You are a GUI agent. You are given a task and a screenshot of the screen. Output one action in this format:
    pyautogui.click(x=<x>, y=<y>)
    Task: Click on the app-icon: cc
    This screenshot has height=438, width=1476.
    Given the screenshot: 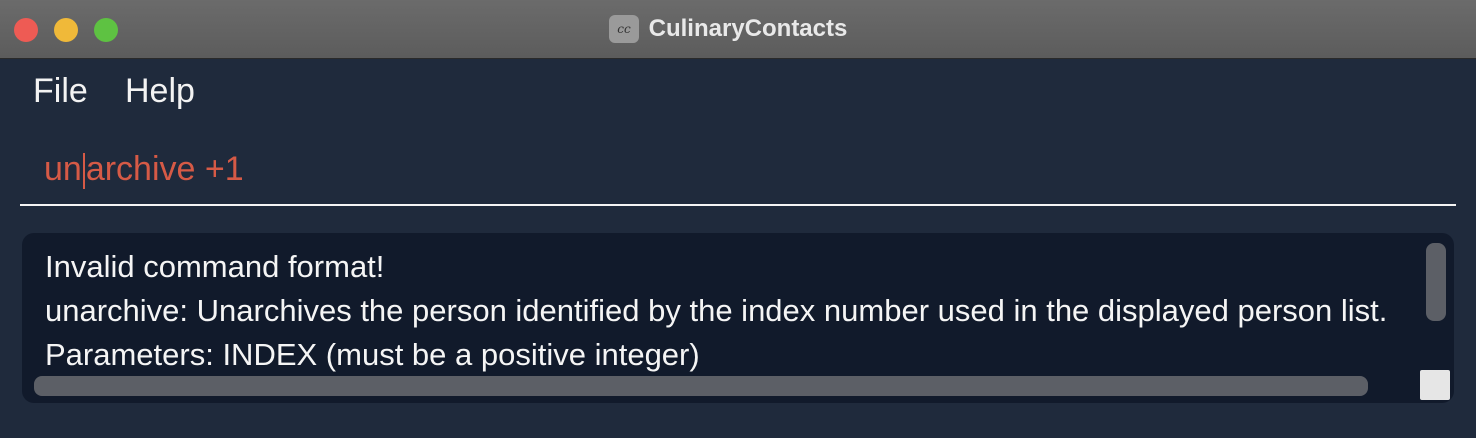 What is the action you would take?
    pyautogui.click(x=623, y=29)
    